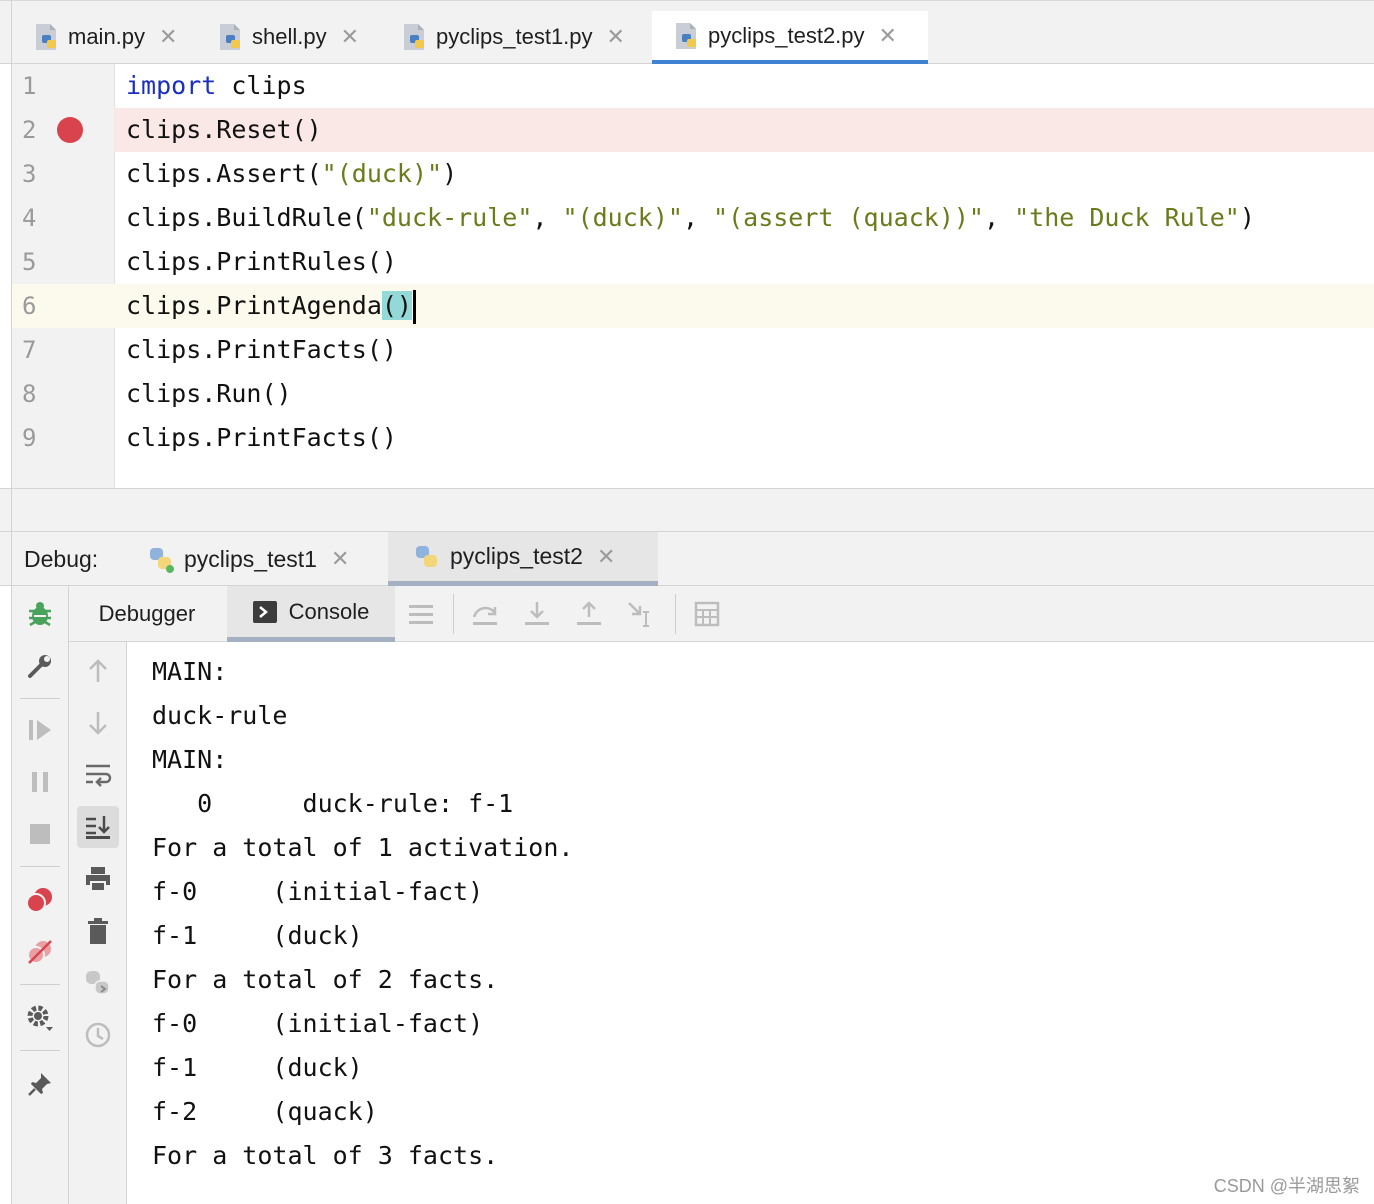  I want to click on tab-shell-py: shell.py ✕, so click(287, 37).